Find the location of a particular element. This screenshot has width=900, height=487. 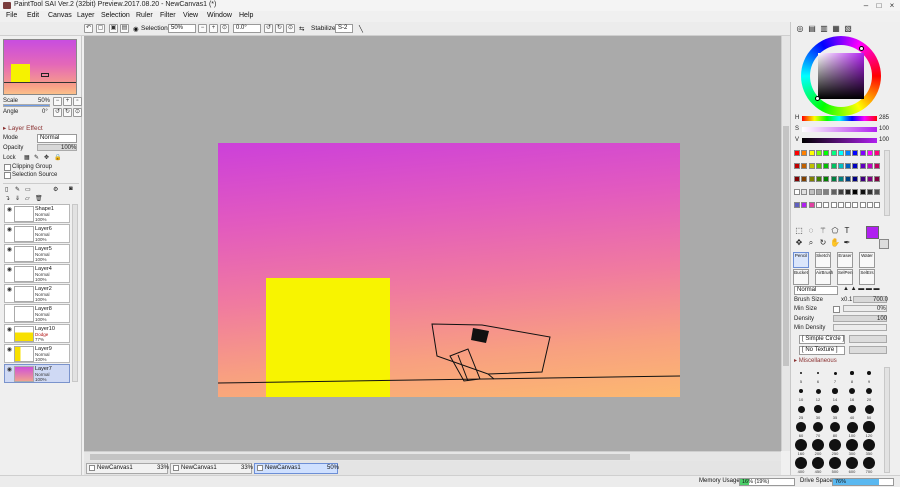

min-density-slider is located at coordinates (860, 327).